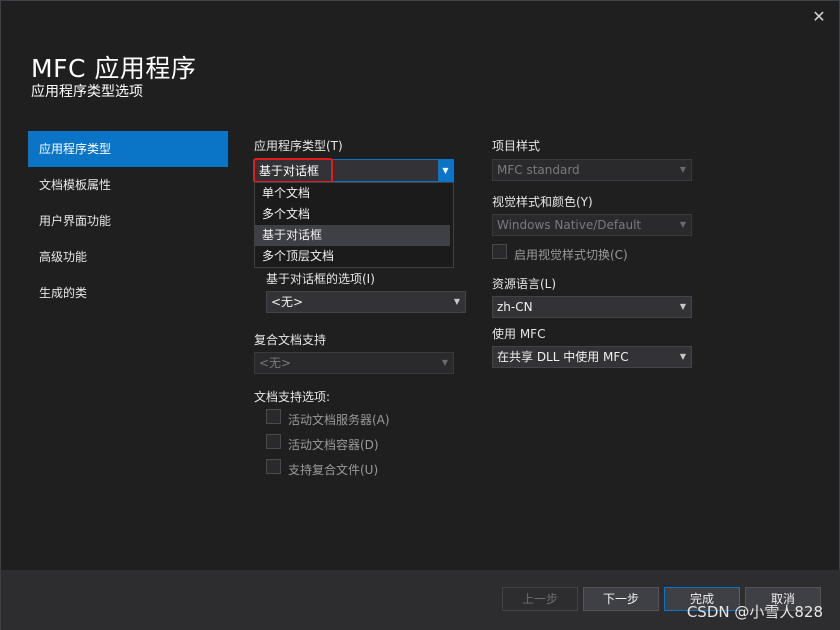 The image size is (840, 630). Describe the element at coordinates (621, 599) in the screenshot. I see `next-button: 下一步` at that location.